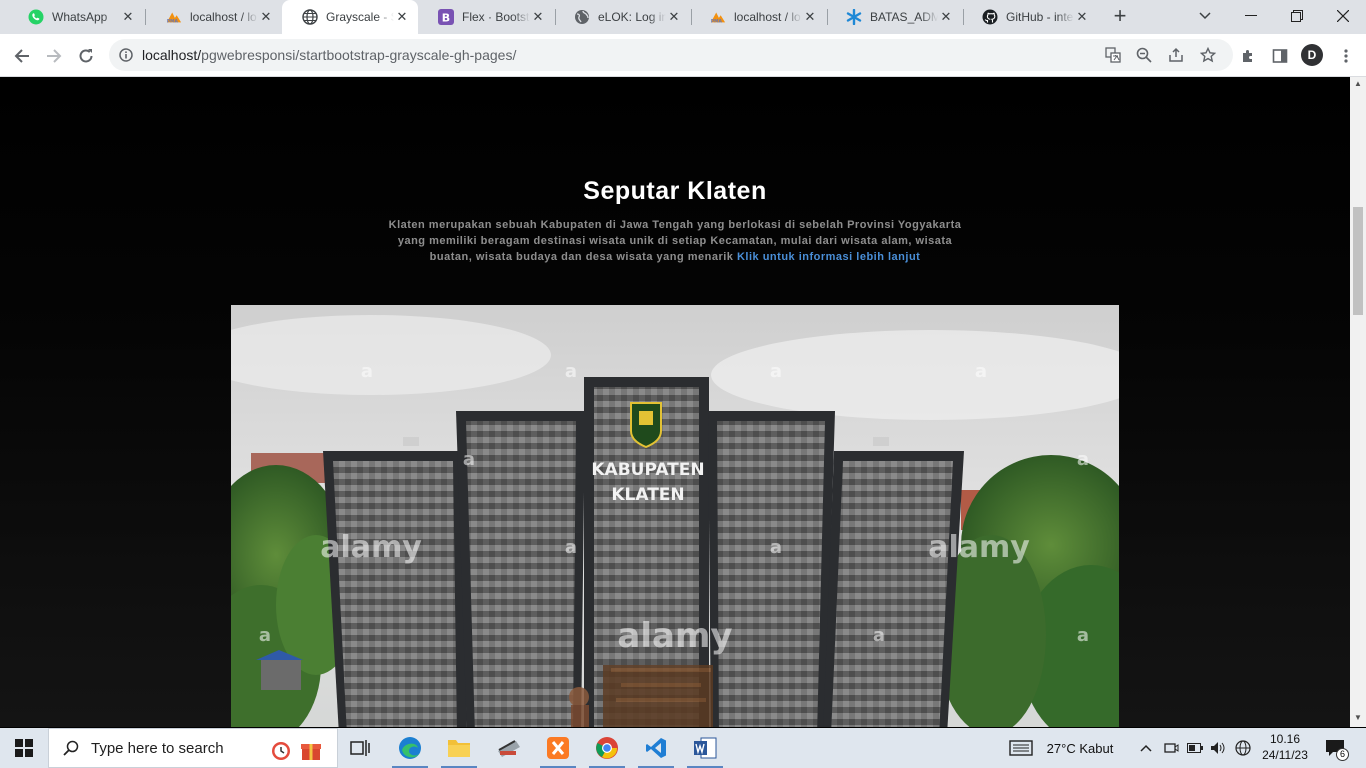 The width and height of the screenshot is (1366, 768). What do you see at coordinates (1358, 261) in the screenshot?
I see `scrollbar-thumb` at bounding box center [1358, 261].